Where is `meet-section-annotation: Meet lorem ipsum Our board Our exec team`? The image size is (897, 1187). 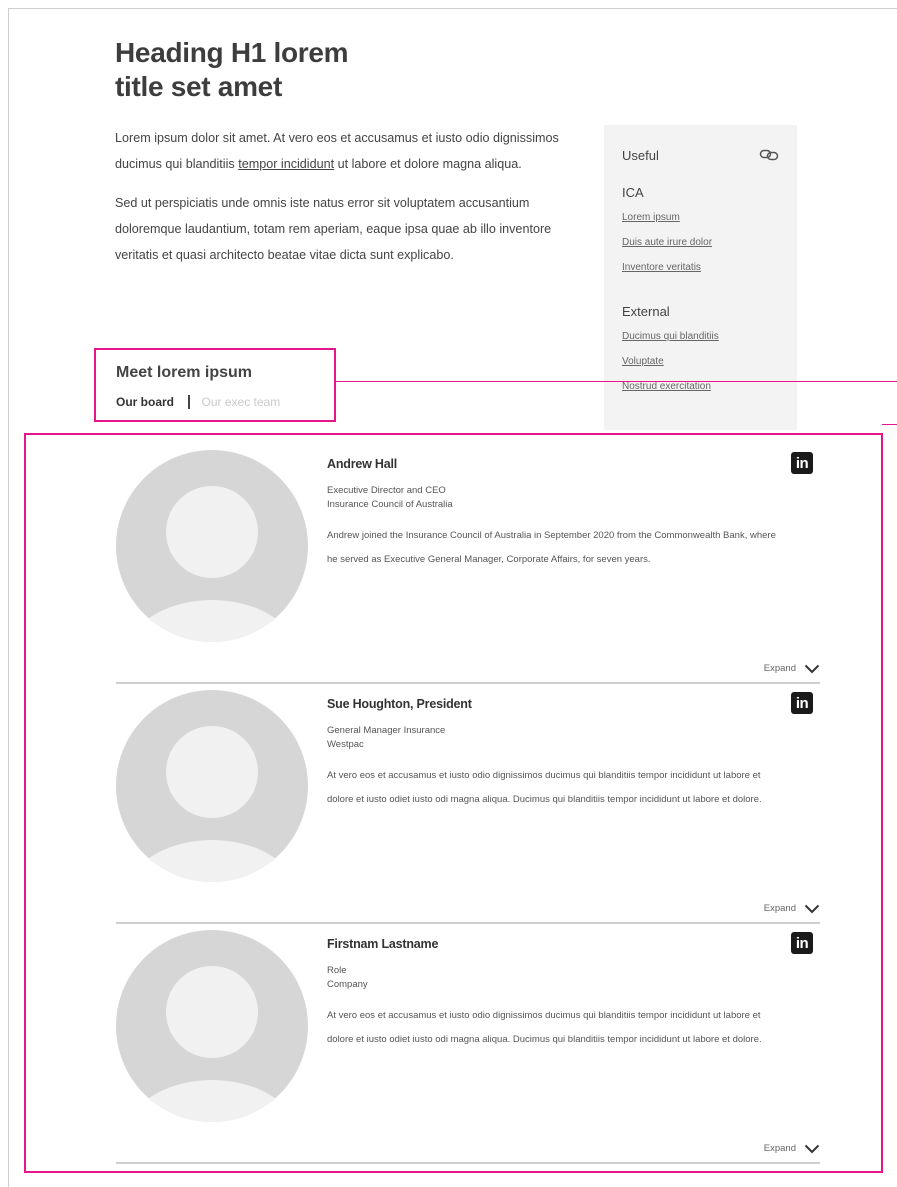
meet-section-annotation: Meet lorem ipsum Our board Our exec team is located at coordinates (215, 385).